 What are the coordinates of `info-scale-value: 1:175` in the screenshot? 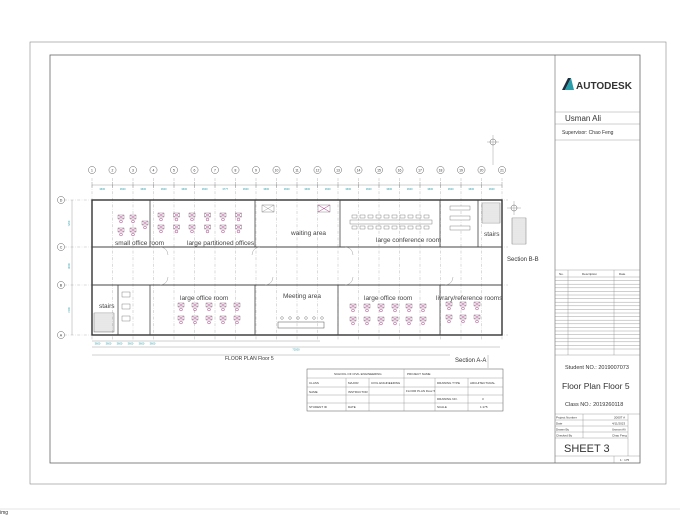 It's located at (484, 407).